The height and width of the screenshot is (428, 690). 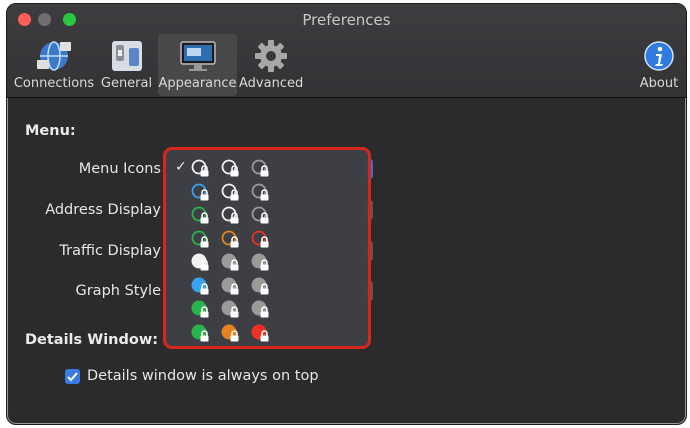 I want to click on graph-style-label: Graph Style, so click(x=118, y=291).